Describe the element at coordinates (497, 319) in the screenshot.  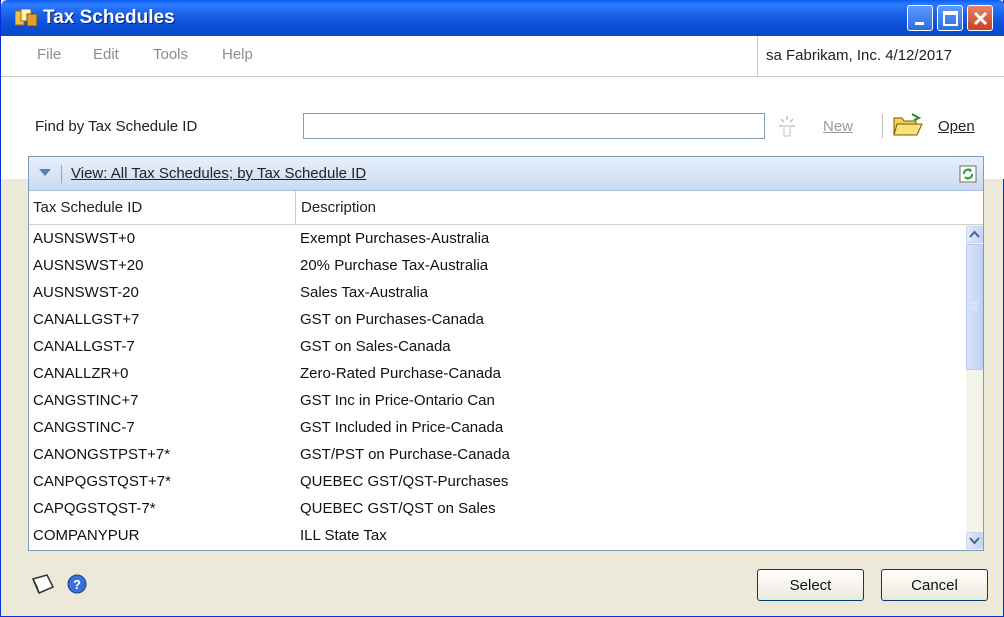
I see `table-row: CANALLGST+7 GST on Purchases-Canada` at that location.